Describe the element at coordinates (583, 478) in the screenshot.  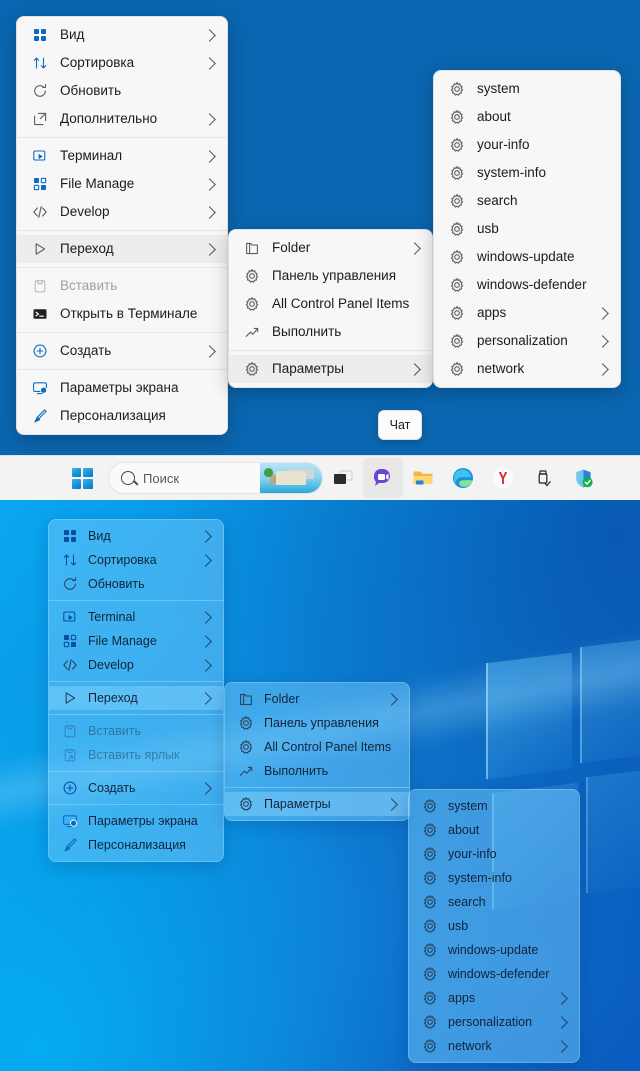
I see `windows-security-icon` at that location.